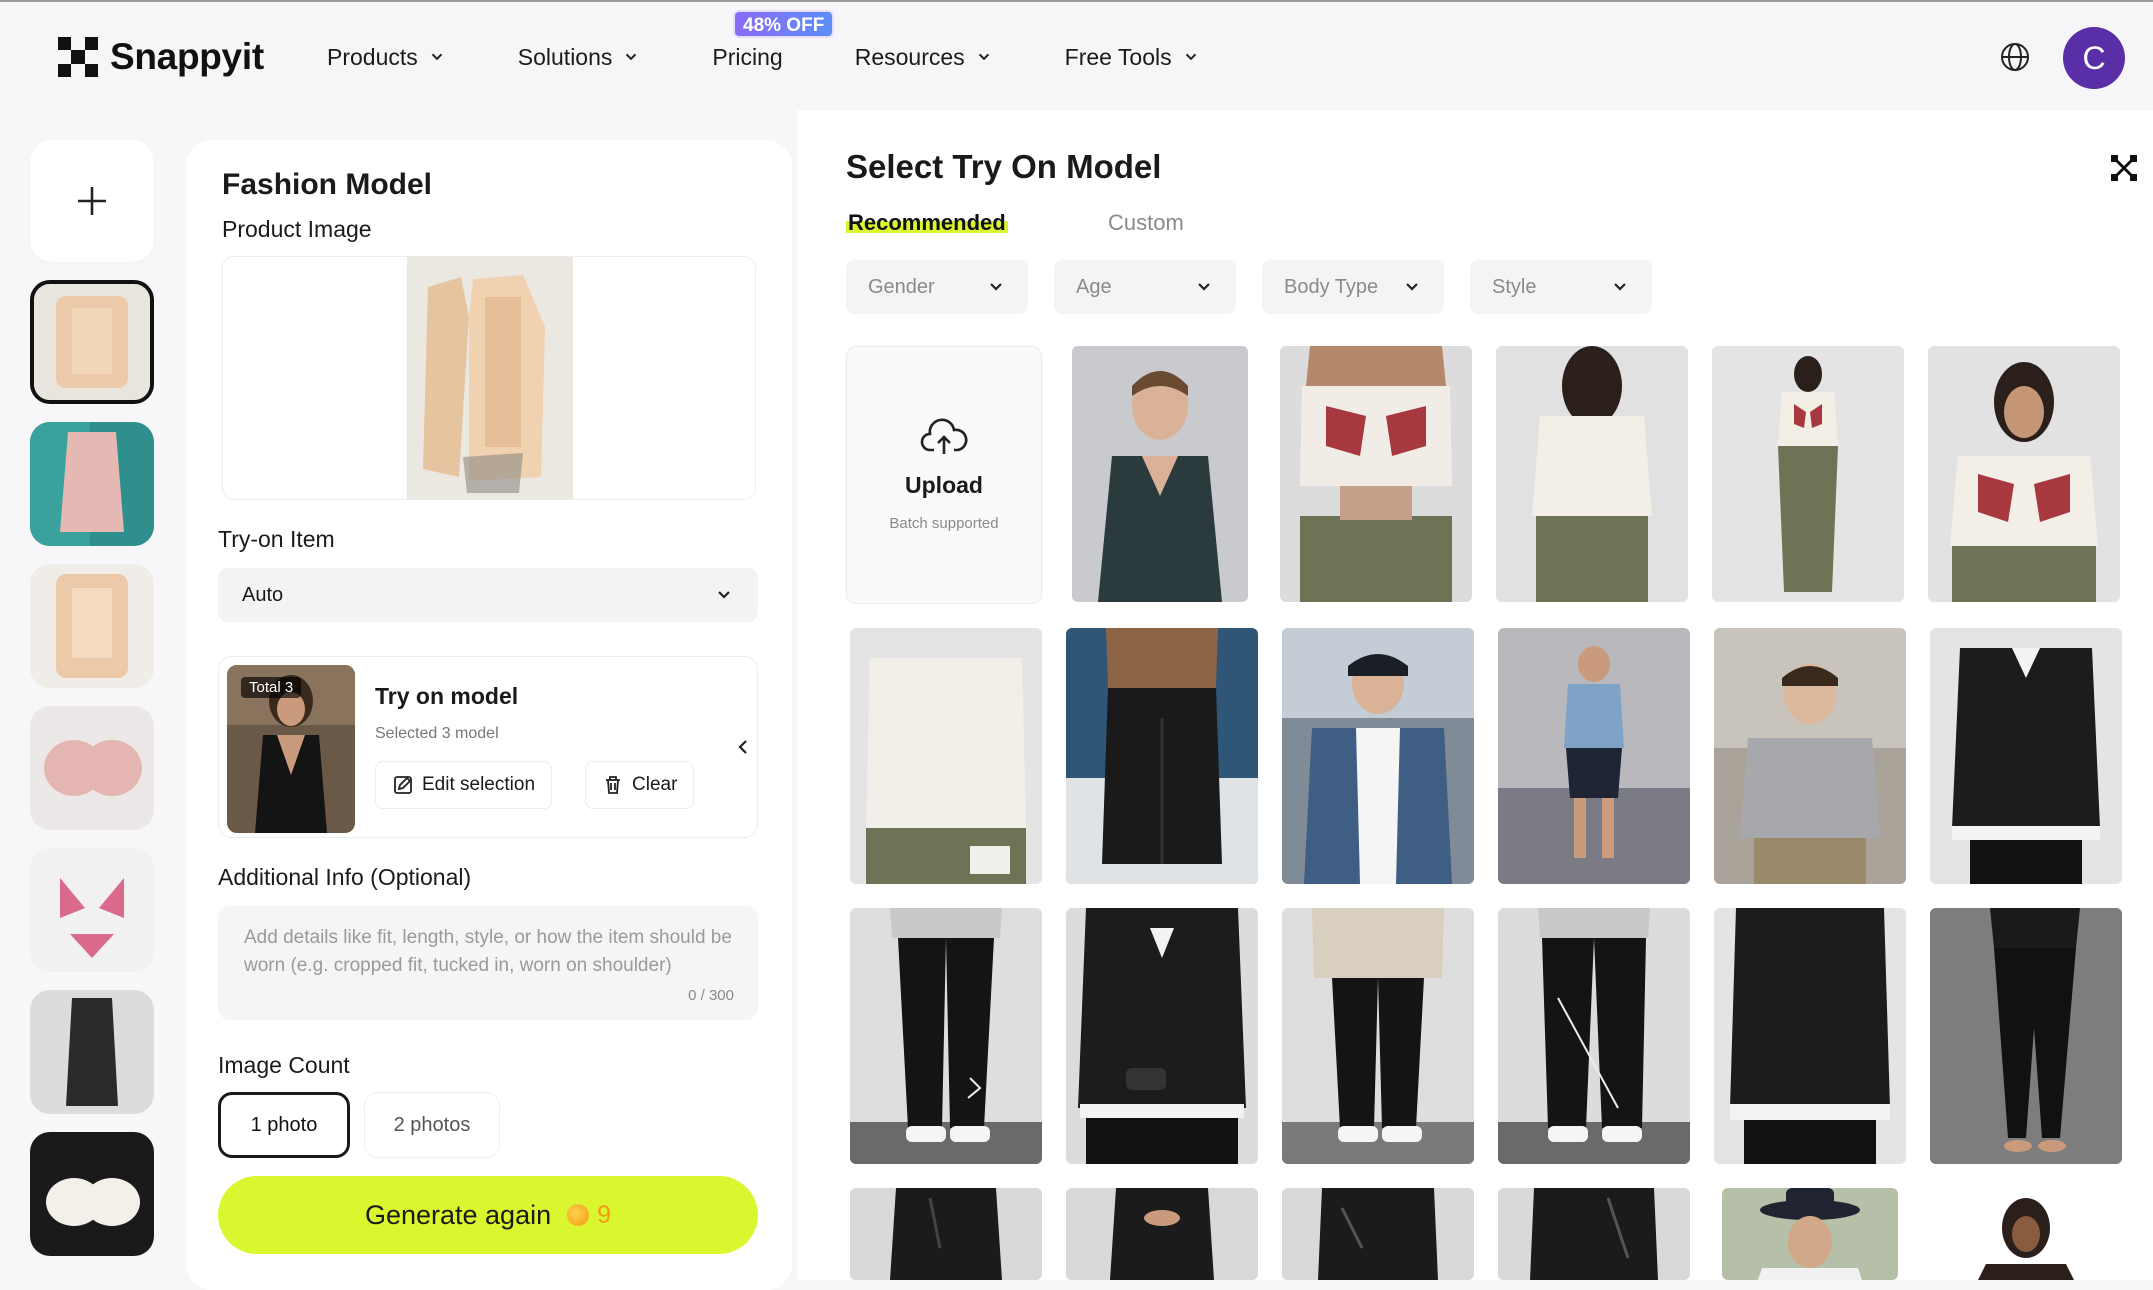 The width and height of the screenshot is (2153, 1290). Describe the element at coordinates (479, 784) in the screenshot. I see `edit-selection-label: Edit selection` at that location.